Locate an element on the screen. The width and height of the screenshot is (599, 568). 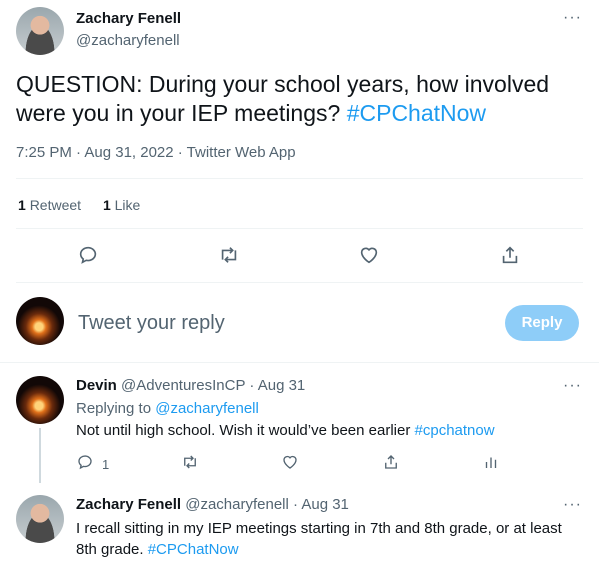
main-tweet-more-icon: ··· is located at coordinates (572, 18).